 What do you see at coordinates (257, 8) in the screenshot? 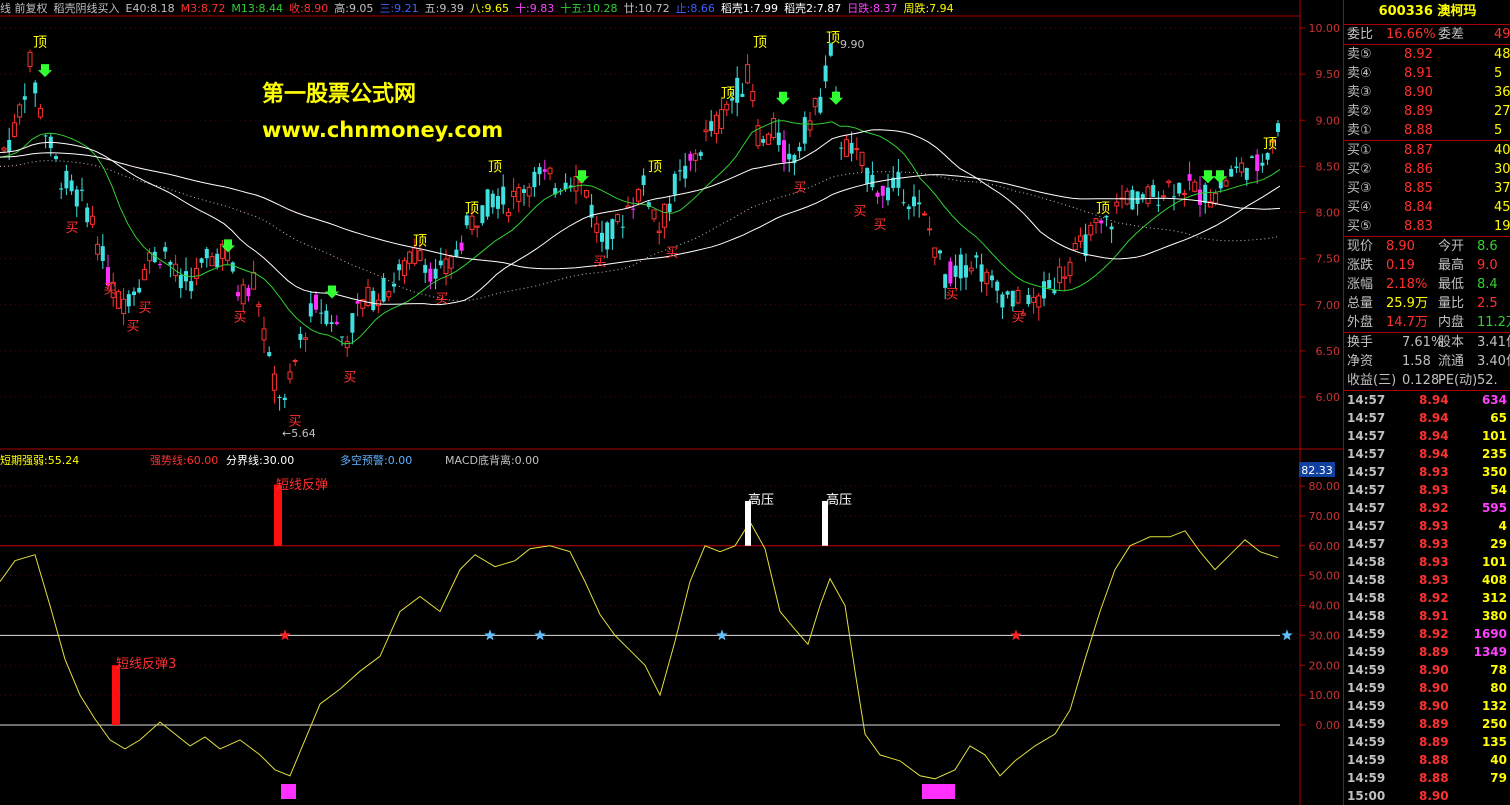
I see `header-item: M13:8.44` at bounding box center [257, 8].